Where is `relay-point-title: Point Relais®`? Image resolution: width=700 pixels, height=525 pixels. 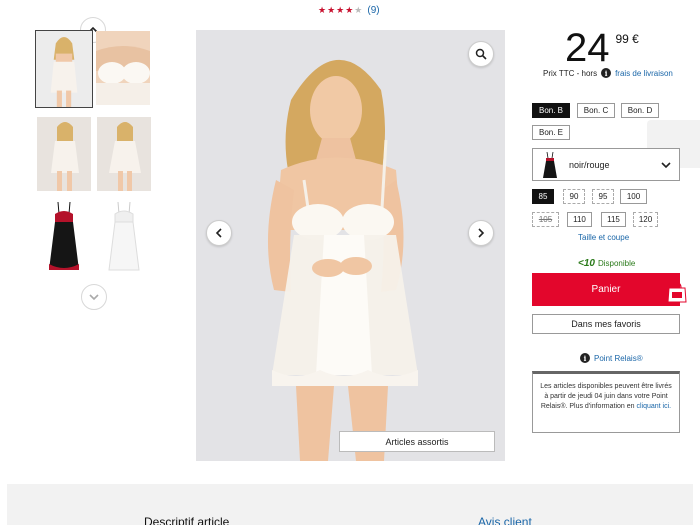 relay-point-title: Point Relais® is located at coordinates (618, 358).